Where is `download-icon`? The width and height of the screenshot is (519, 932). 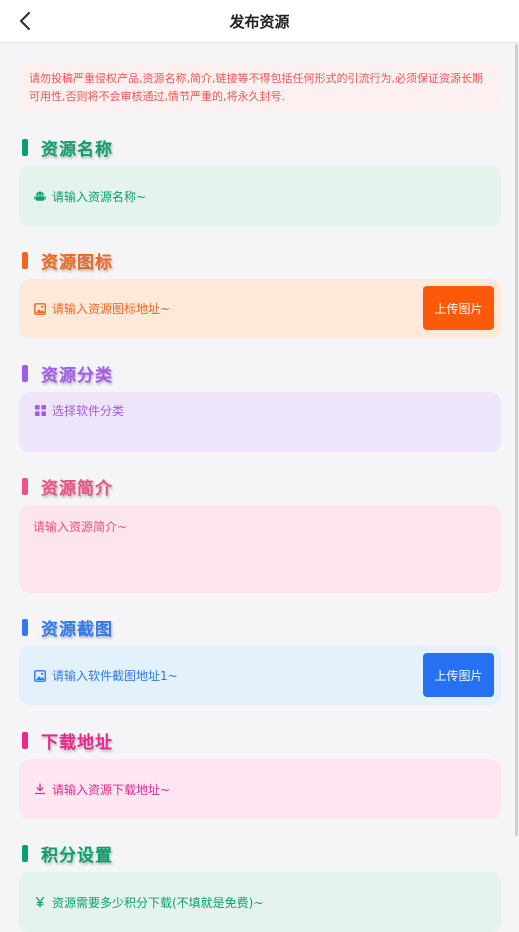
download-icon is located at coordinates (40, 789).